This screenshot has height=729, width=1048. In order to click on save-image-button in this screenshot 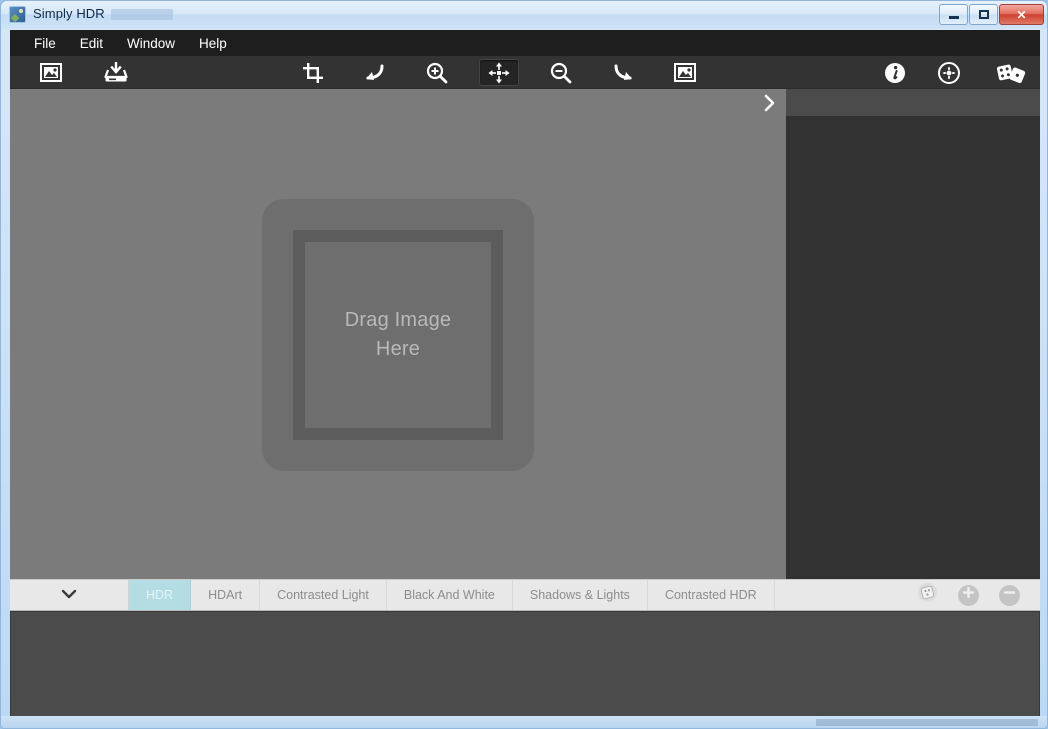, I will do `click(116, 72)`.